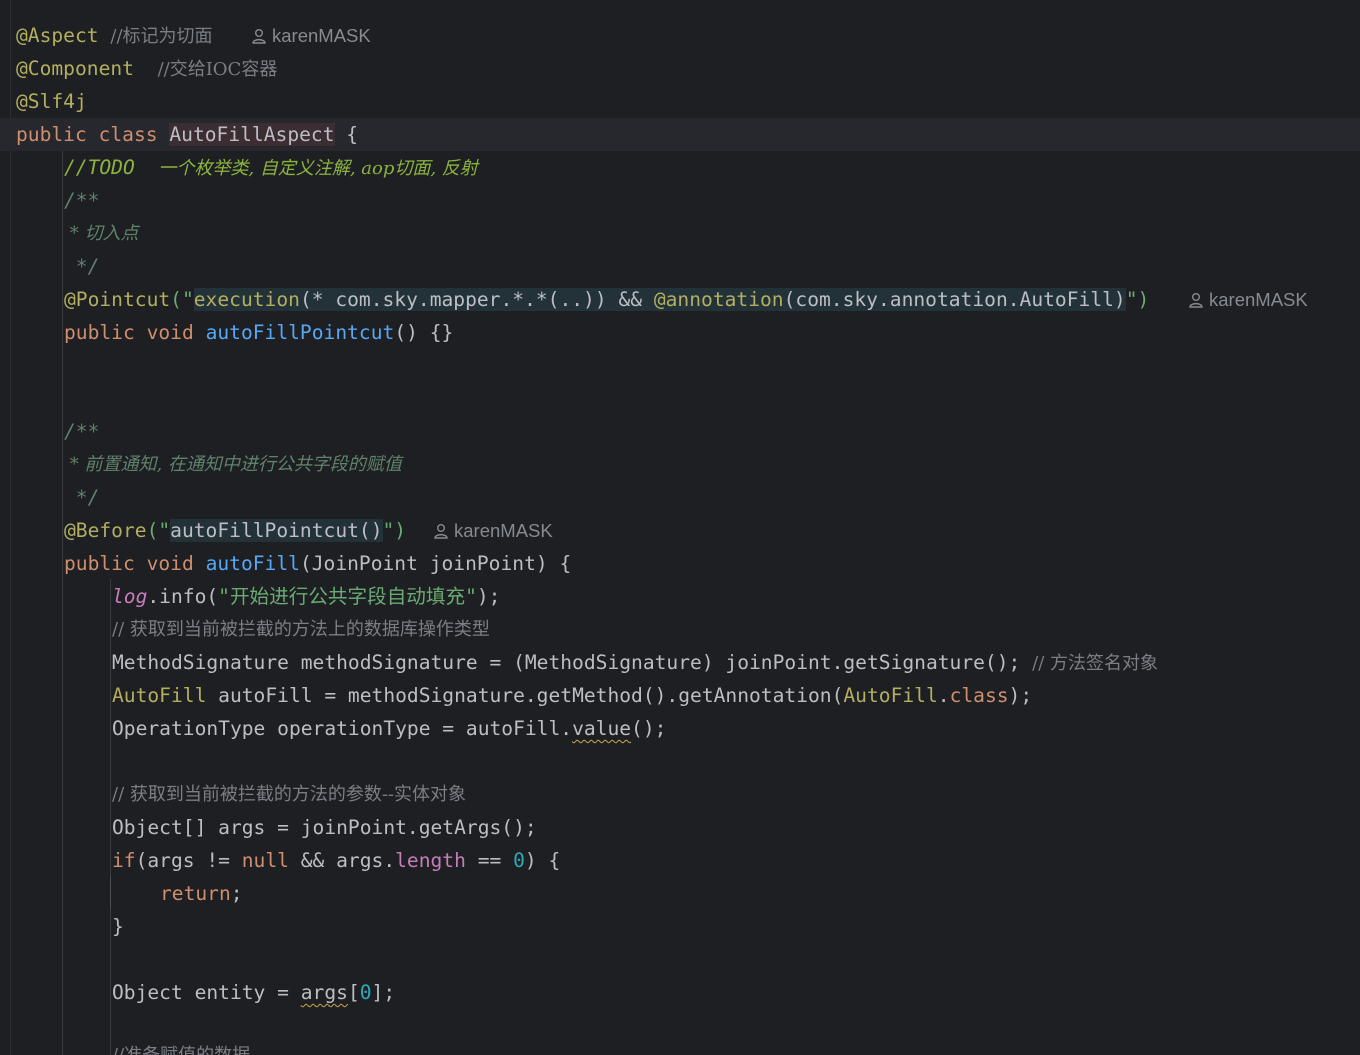 The height and width of the screenshot is (1055, 1360). I want to click on if-condition-start: (args !=, so click(188, 860).